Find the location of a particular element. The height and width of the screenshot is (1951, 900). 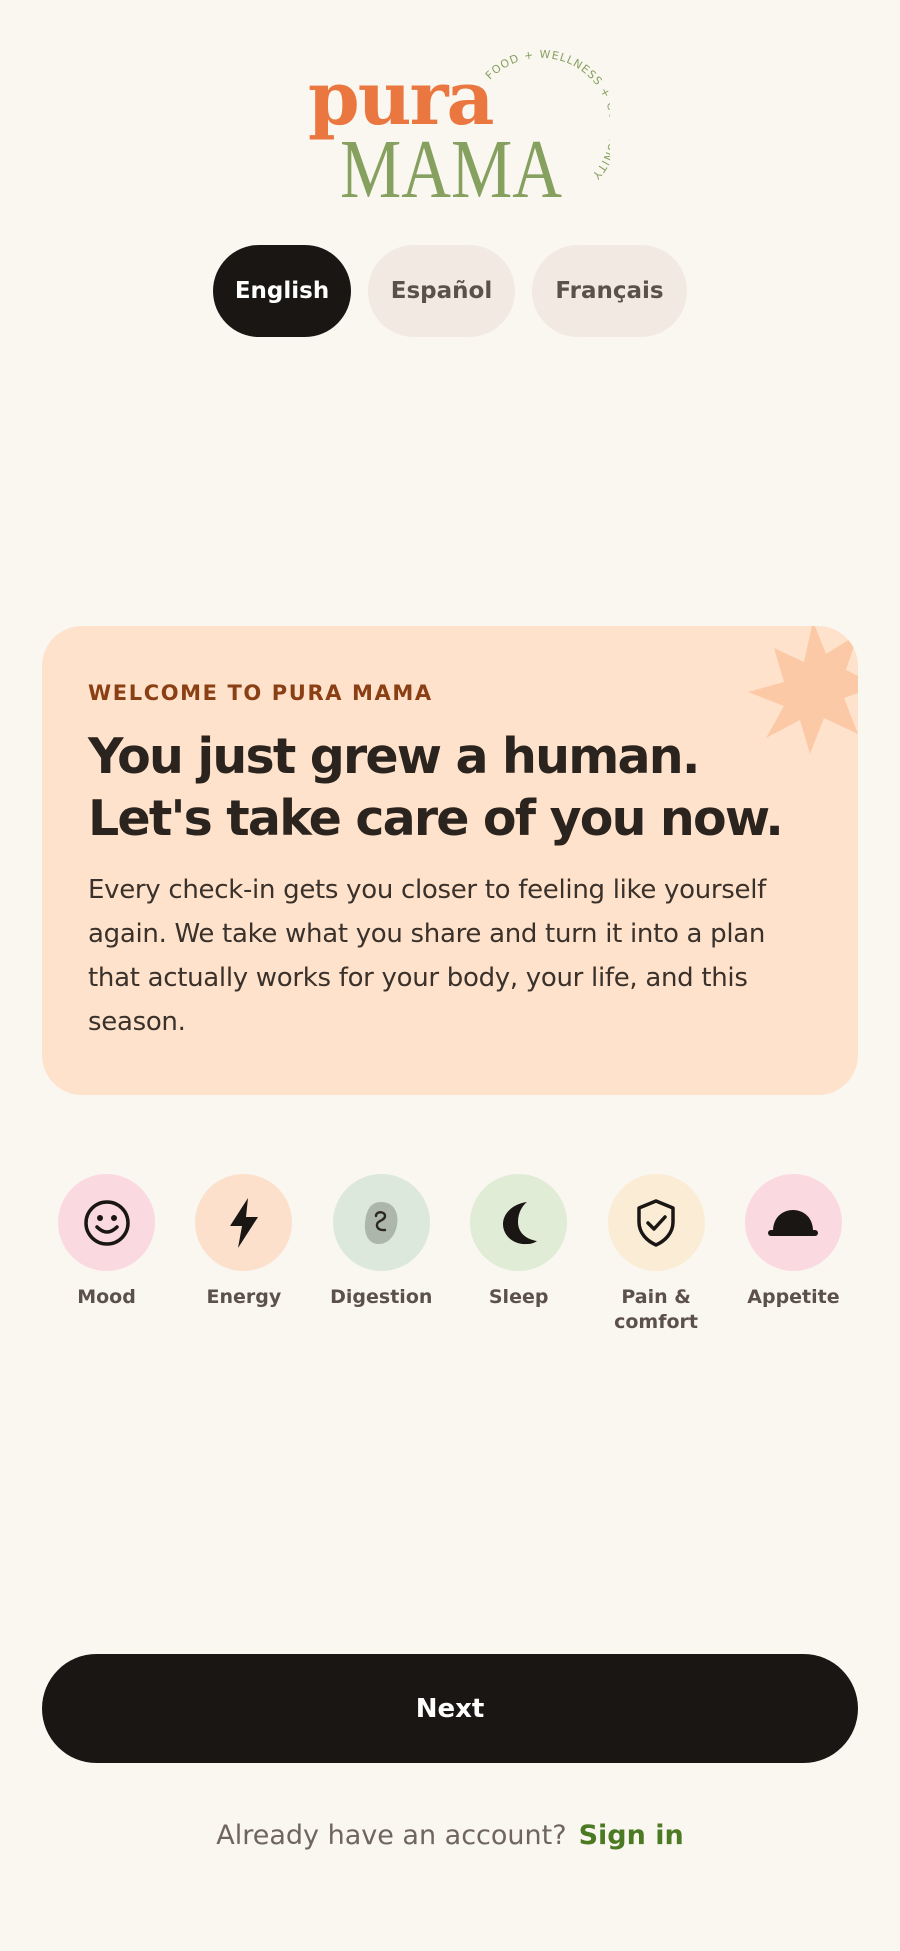

logo-tagline: FOOD + WELLNESS + COMMUNITY is located at coordinates (546, 116).